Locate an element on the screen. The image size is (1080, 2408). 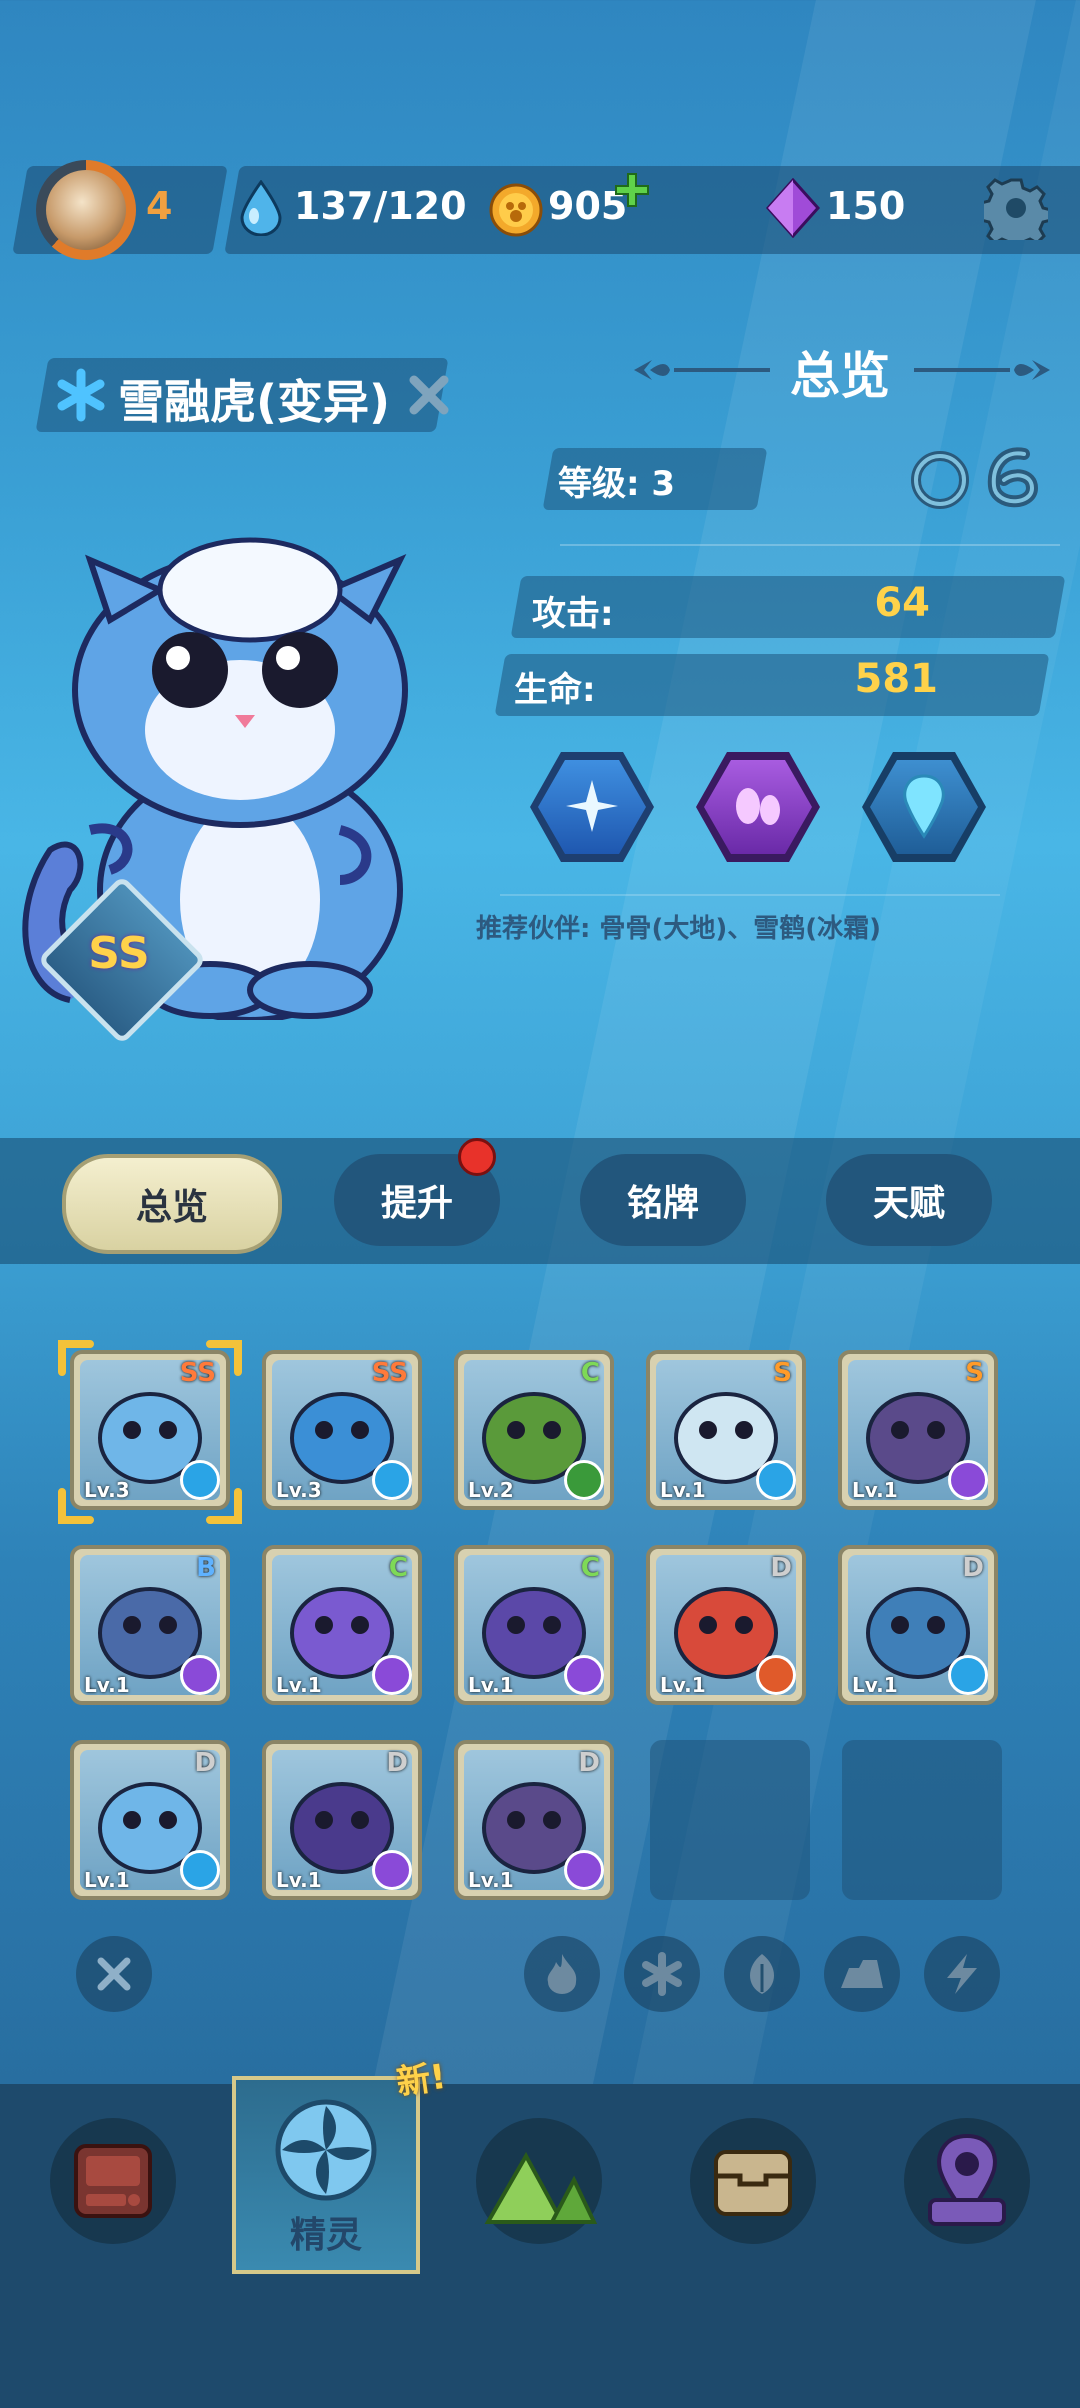
pet-level: Lv.2 is located at coordinates (491, 1490).